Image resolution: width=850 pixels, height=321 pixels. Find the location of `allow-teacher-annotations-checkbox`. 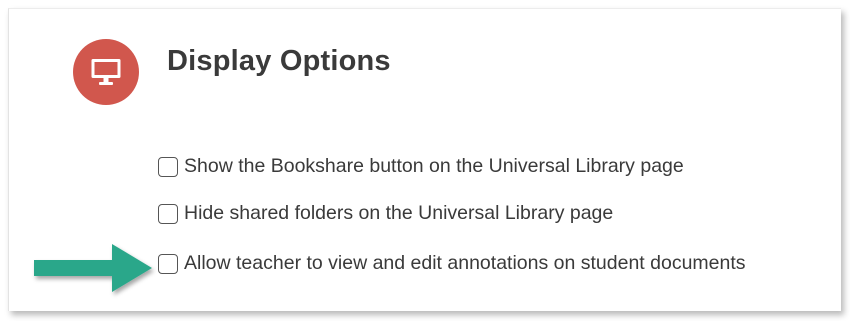

allow-teacher-annotations-checkbox is located at coordinates (168, 263).